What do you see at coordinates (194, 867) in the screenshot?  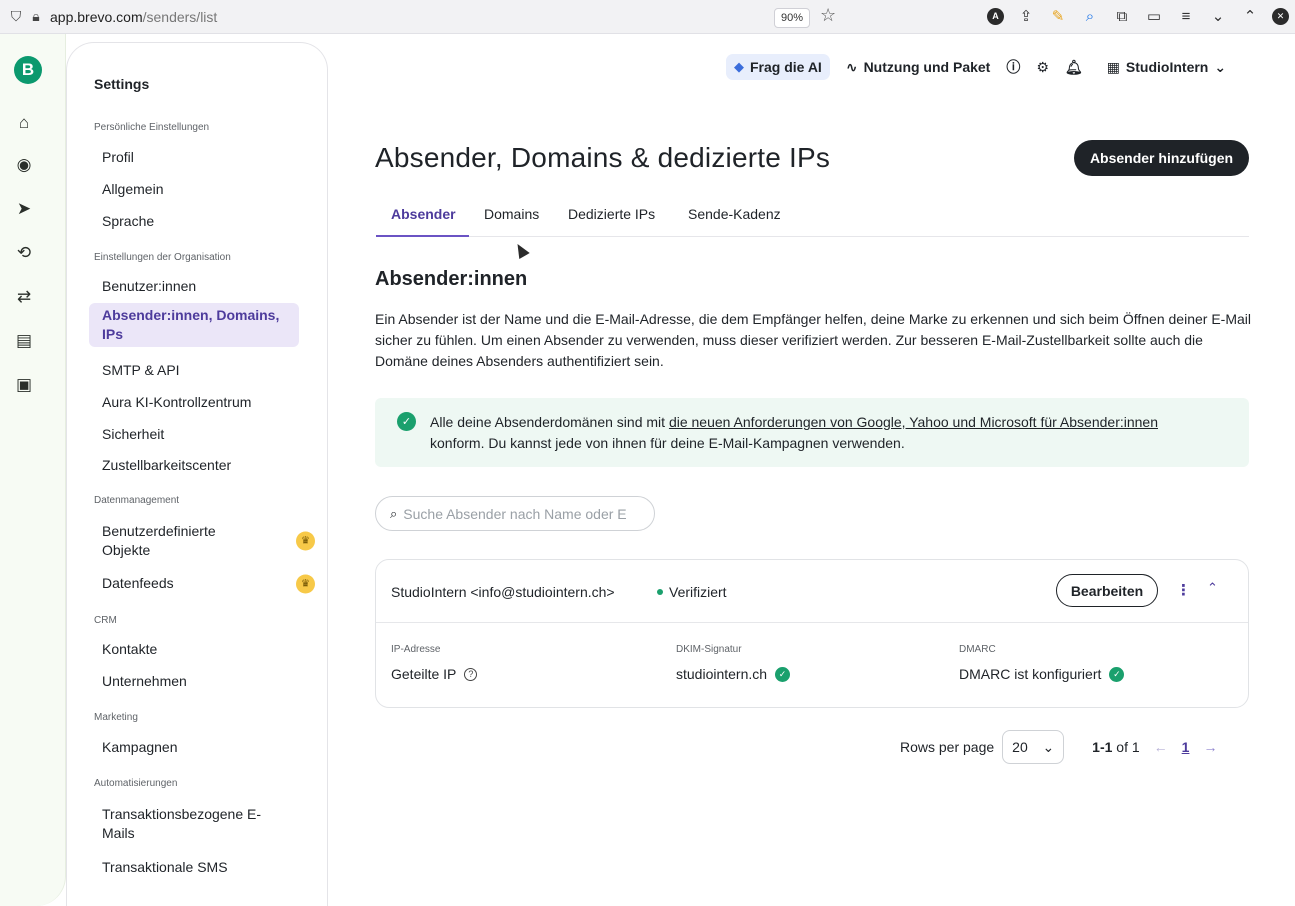 I see `sidebar-item-transactional-sms: Transaktionale SMS` at bounding box center [194, 867].